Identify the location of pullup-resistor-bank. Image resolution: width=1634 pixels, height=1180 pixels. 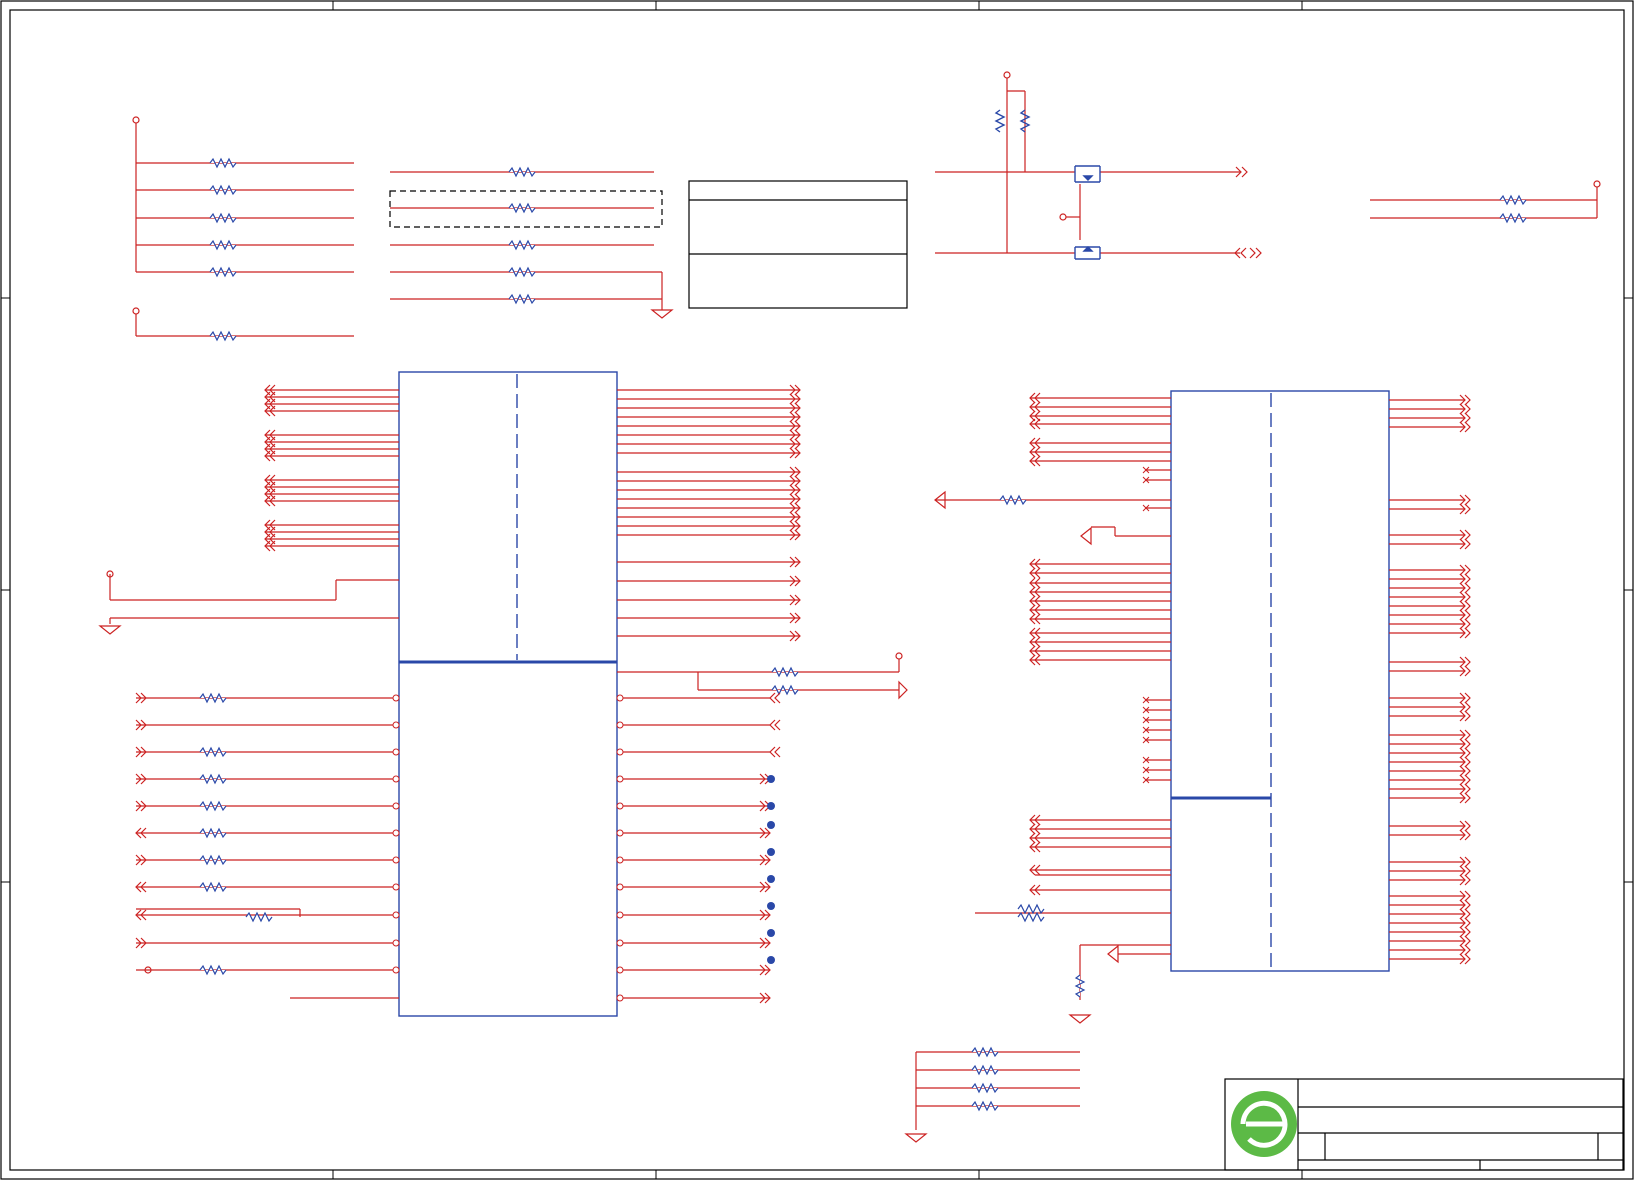
(243, 226).